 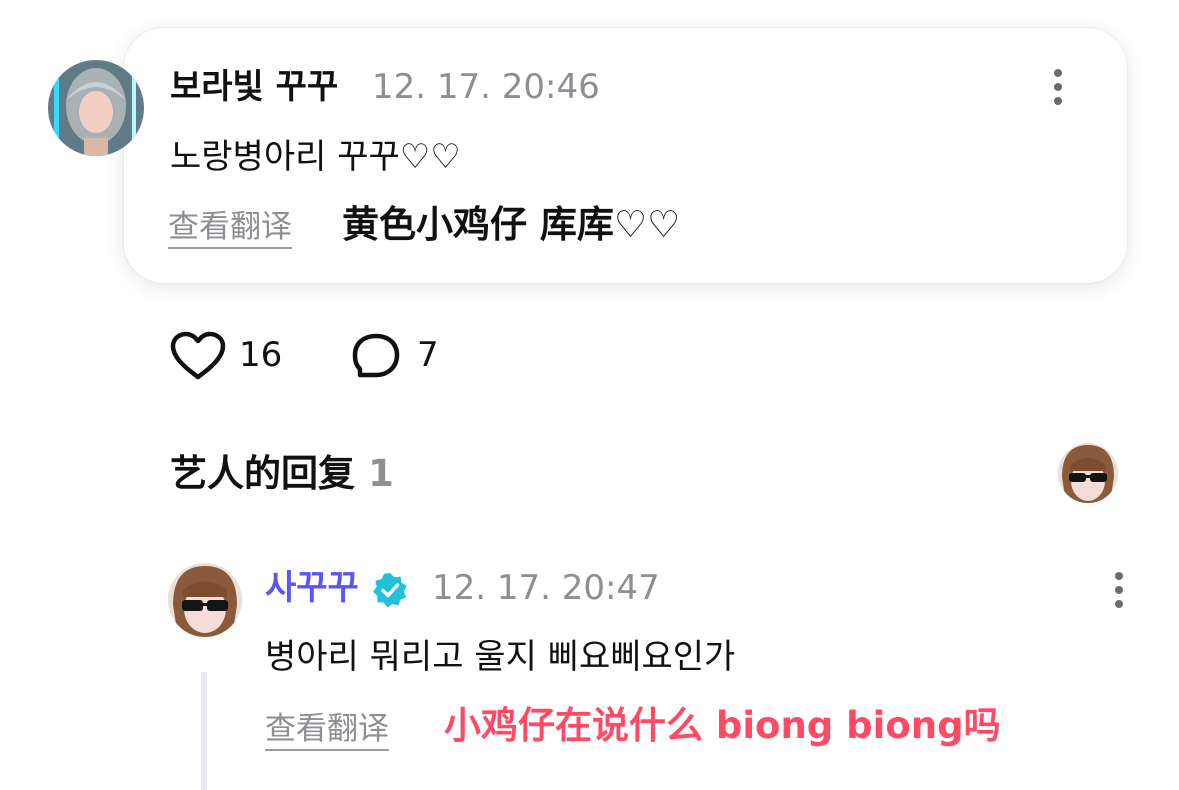 I want to click on like-icon, so click(x=198, y=358).